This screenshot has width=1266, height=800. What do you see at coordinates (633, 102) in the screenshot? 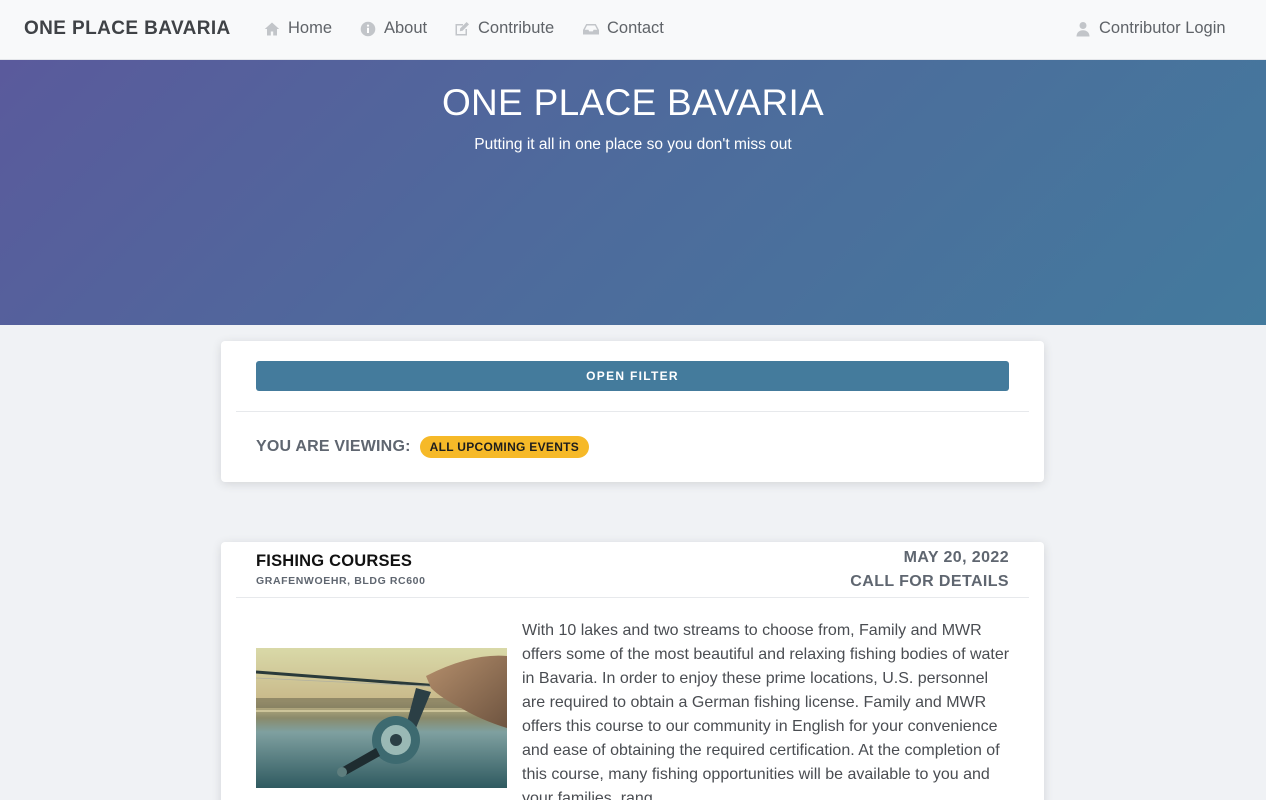
I see `hero-title: ONE PLACE BAVARIA` at bounding box center [633, 102].